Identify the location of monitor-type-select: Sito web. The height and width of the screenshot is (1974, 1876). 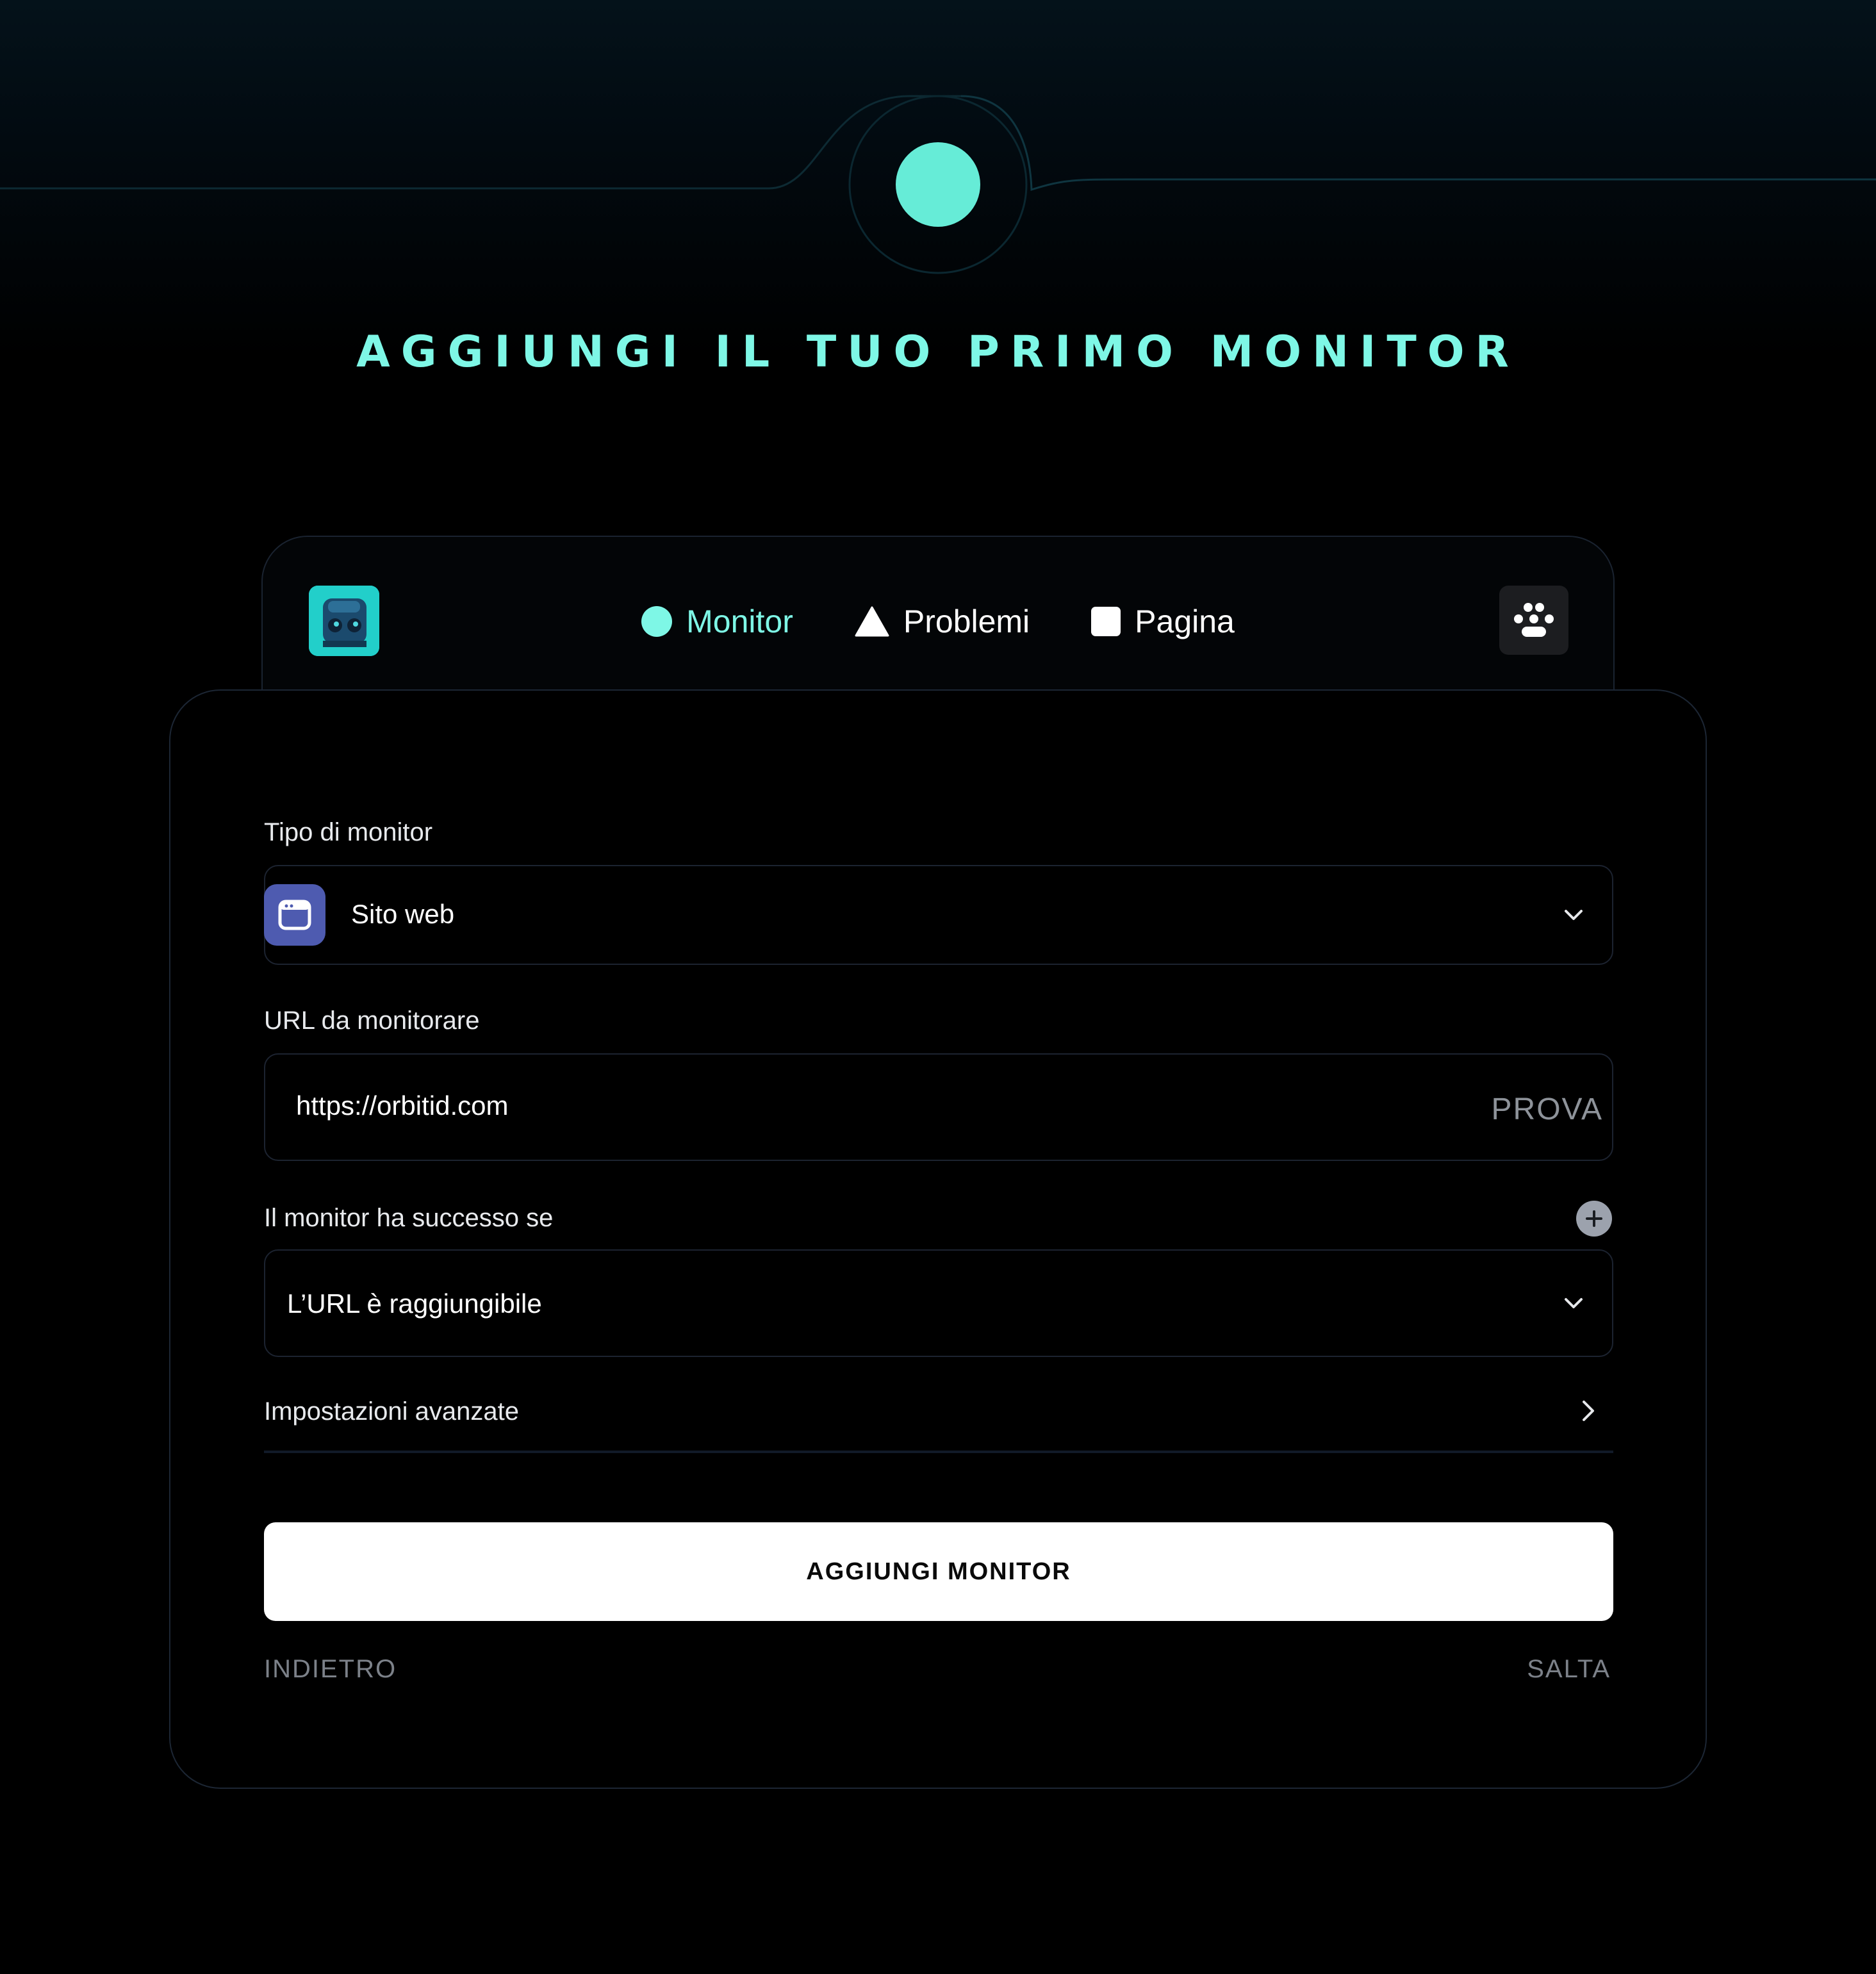
(938, 915).